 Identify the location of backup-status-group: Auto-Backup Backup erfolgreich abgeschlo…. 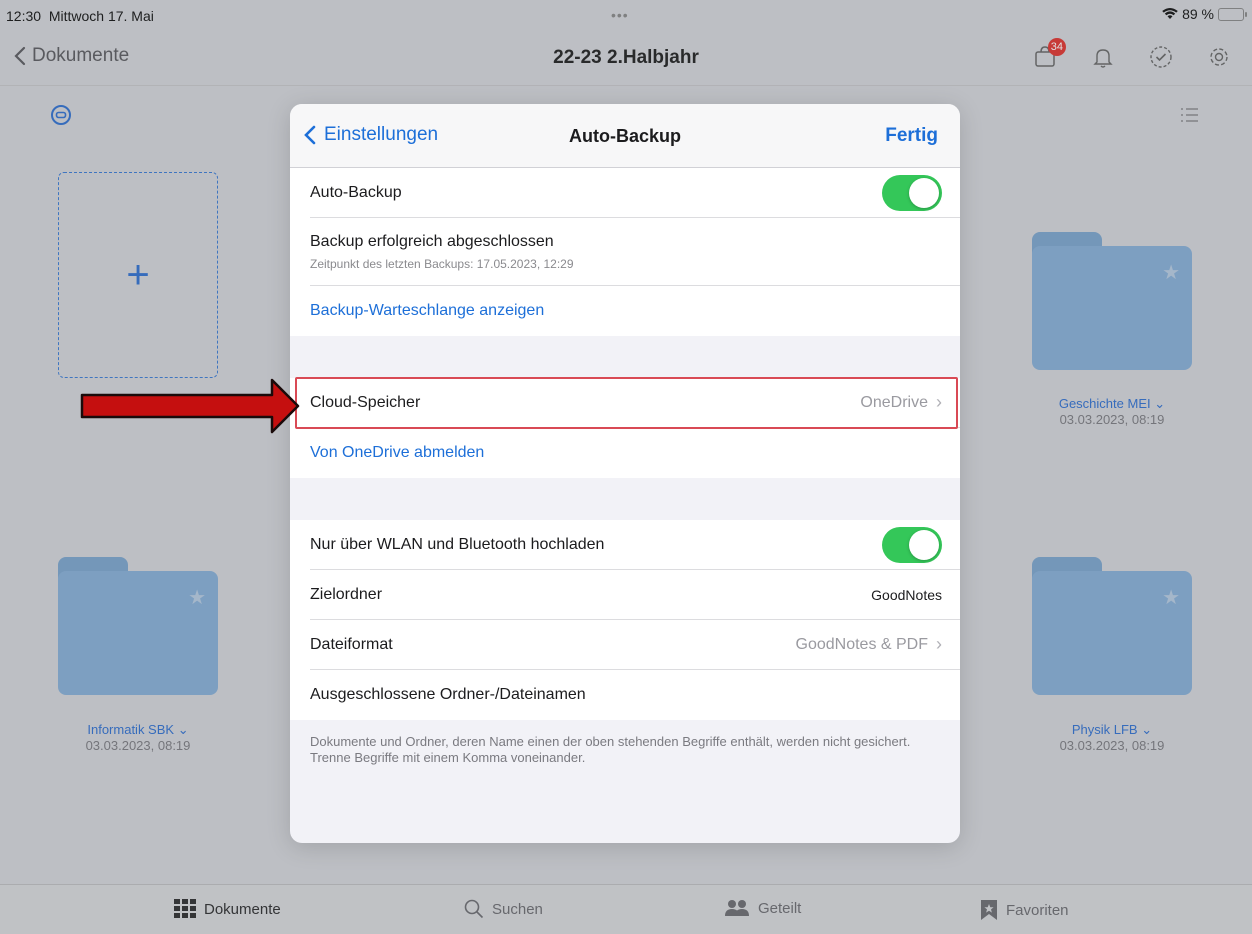
(625, 252).